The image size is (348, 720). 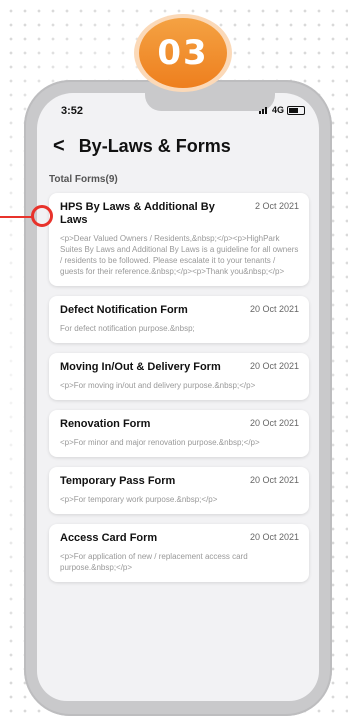 I want to click on form-description: <p>For temporary work purpose.&nbsp;</p>, so click(x=139, y=499).